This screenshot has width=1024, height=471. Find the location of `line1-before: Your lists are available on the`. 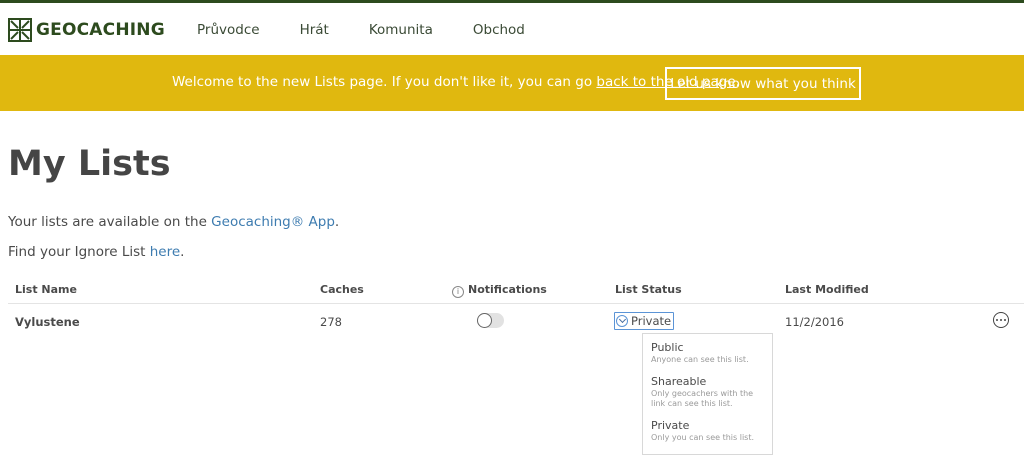

line1-before: Your lists are available on the is located at coordinates (110, 222).